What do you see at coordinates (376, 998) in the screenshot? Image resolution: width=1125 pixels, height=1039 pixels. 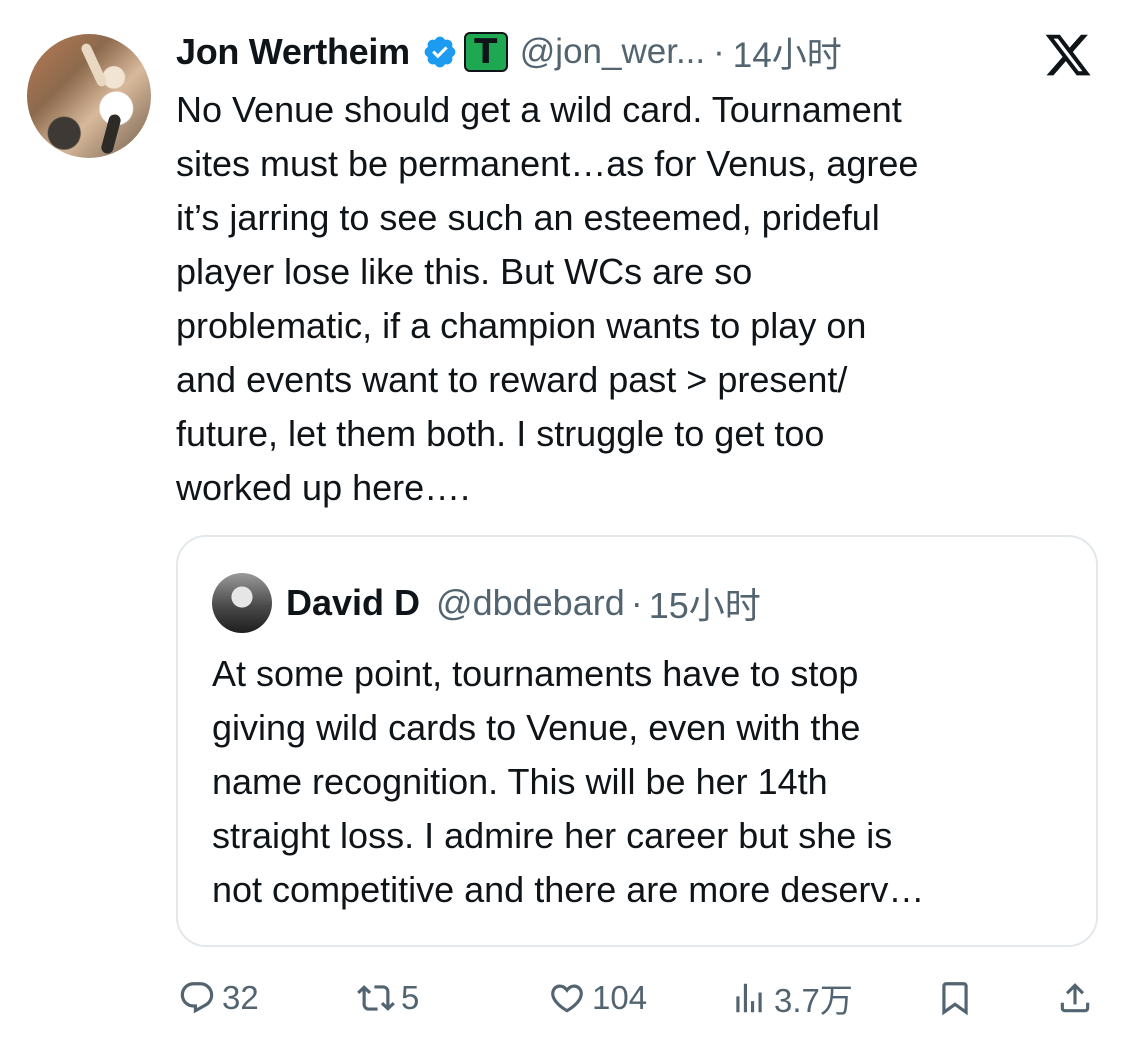 I see `repost-icon` at bounding box center [376, 998].